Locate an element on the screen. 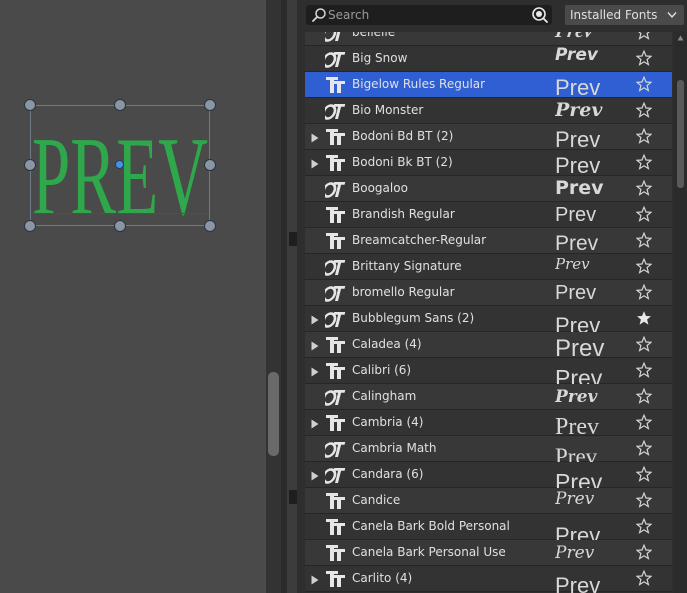 The height and width of the screenshot is (593, 687). canvas-scroll-thumb is located at coordinates (273, 414).